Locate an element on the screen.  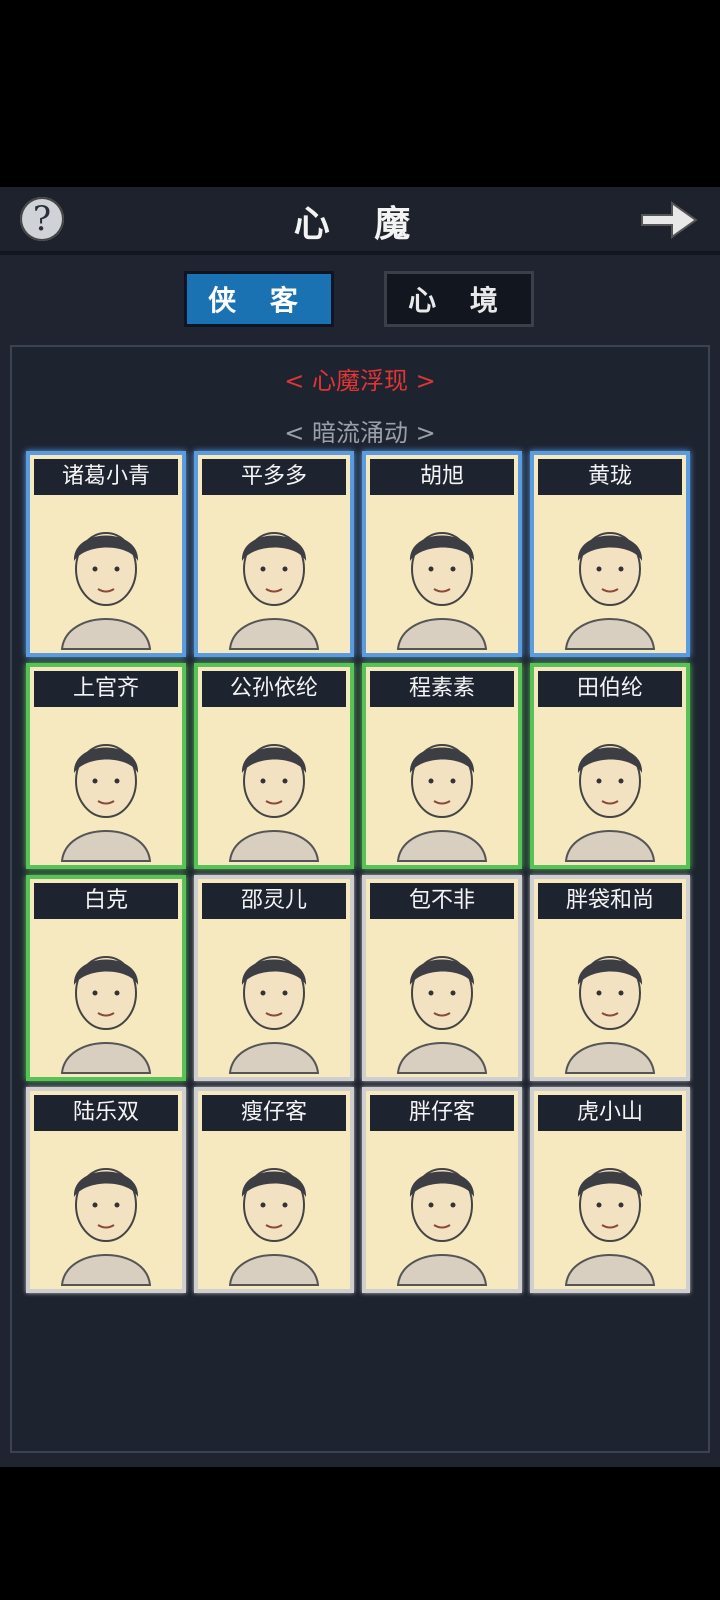
character-name: 包不非 is located at coordinates (442, 901).